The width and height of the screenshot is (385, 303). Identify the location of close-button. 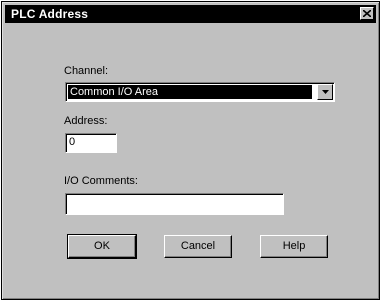
(367, 13).